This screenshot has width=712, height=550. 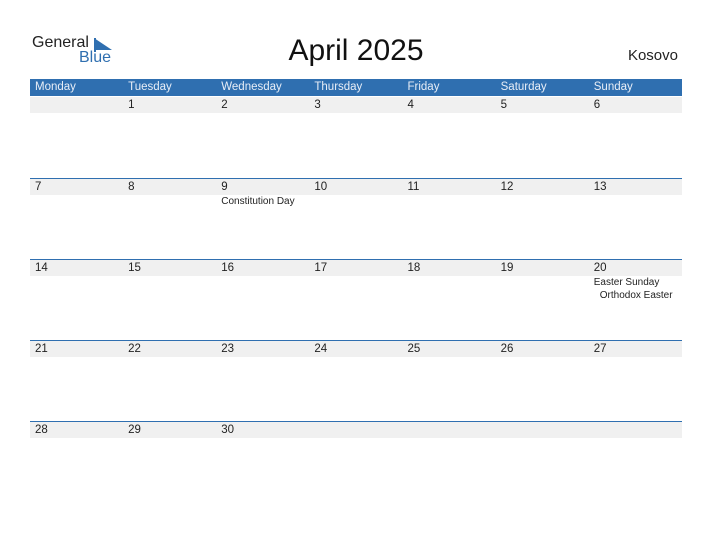 I want to click on weekday-sunday: Sunday, so click(x=613, y=87).